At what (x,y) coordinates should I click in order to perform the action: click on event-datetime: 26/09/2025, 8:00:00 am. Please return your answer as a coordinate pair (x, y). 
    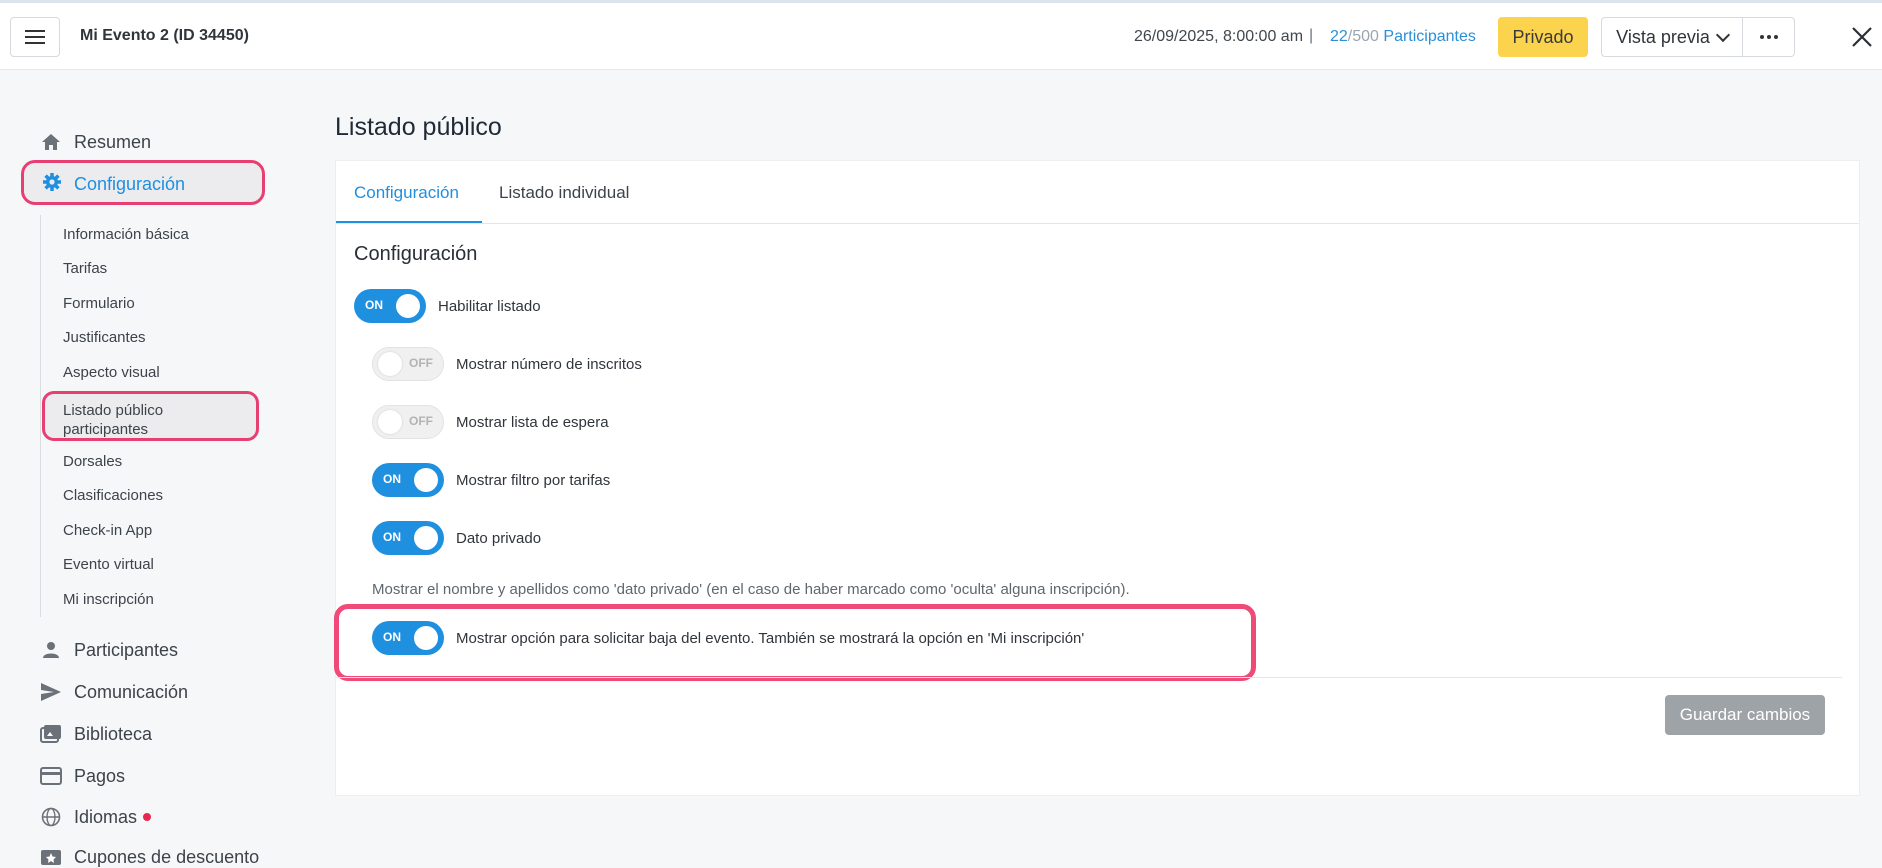
    Looking at the image, I should click on (1219, 36).